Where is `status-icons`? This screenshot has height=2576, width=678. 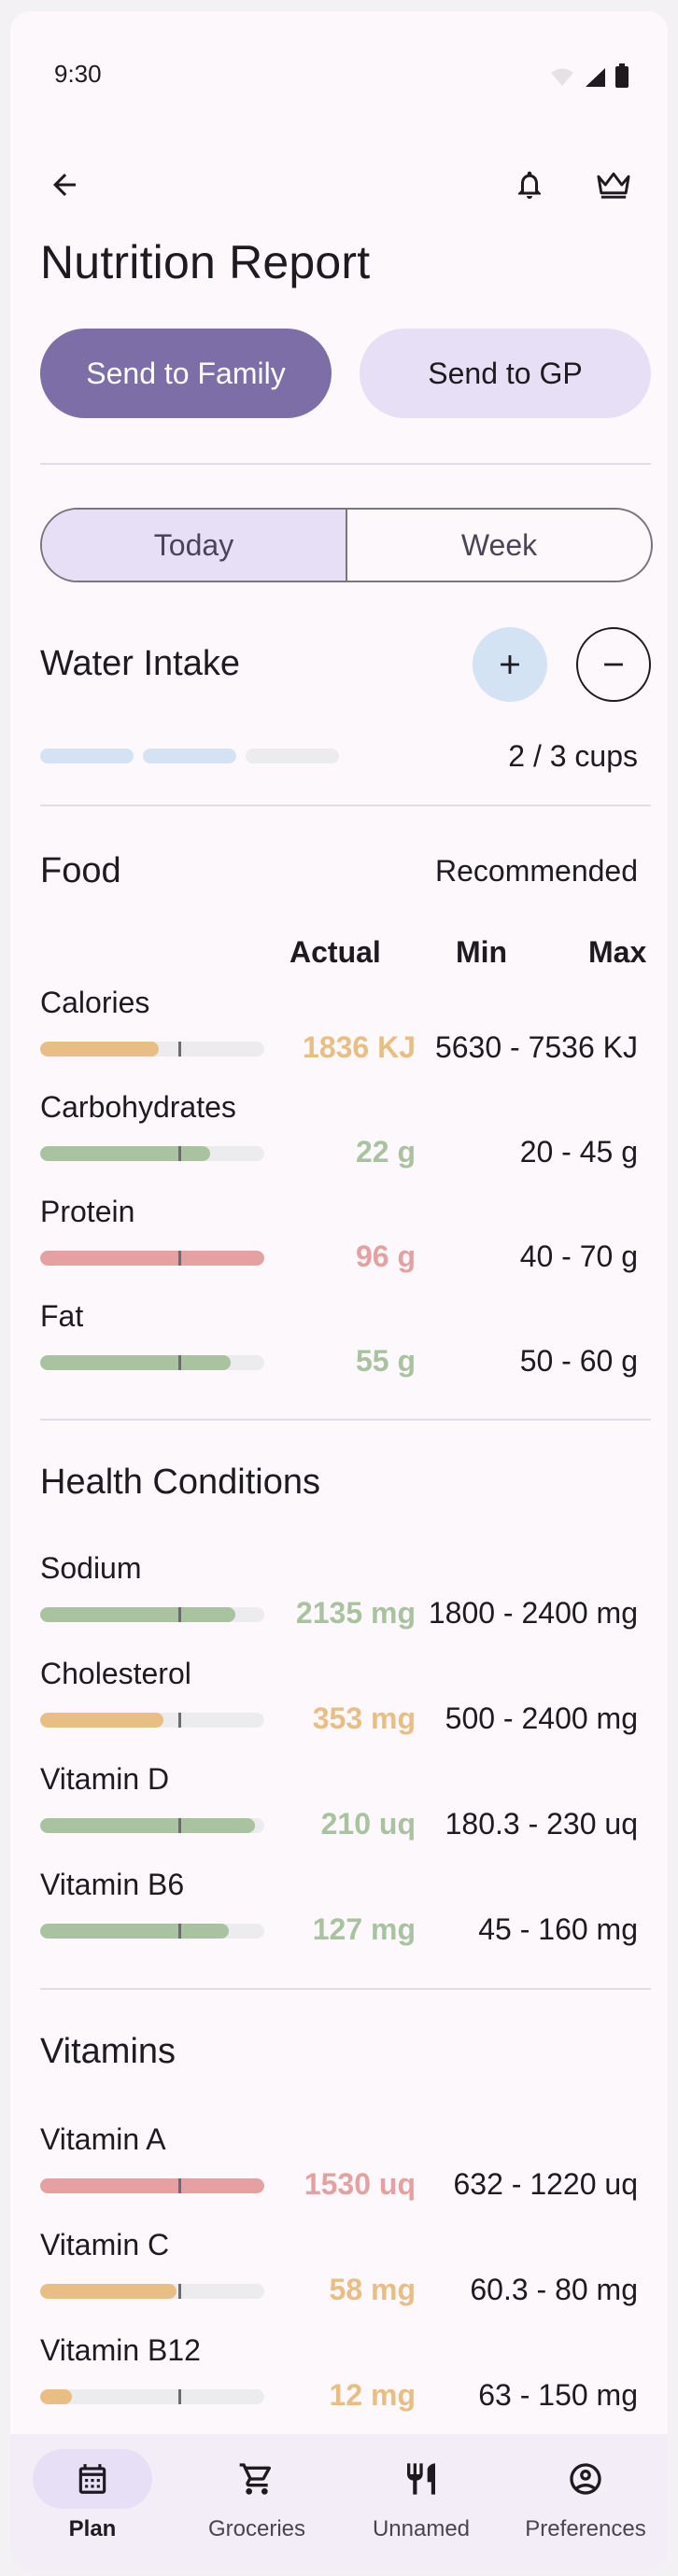 status-icons is located at coordinates (589, 75).